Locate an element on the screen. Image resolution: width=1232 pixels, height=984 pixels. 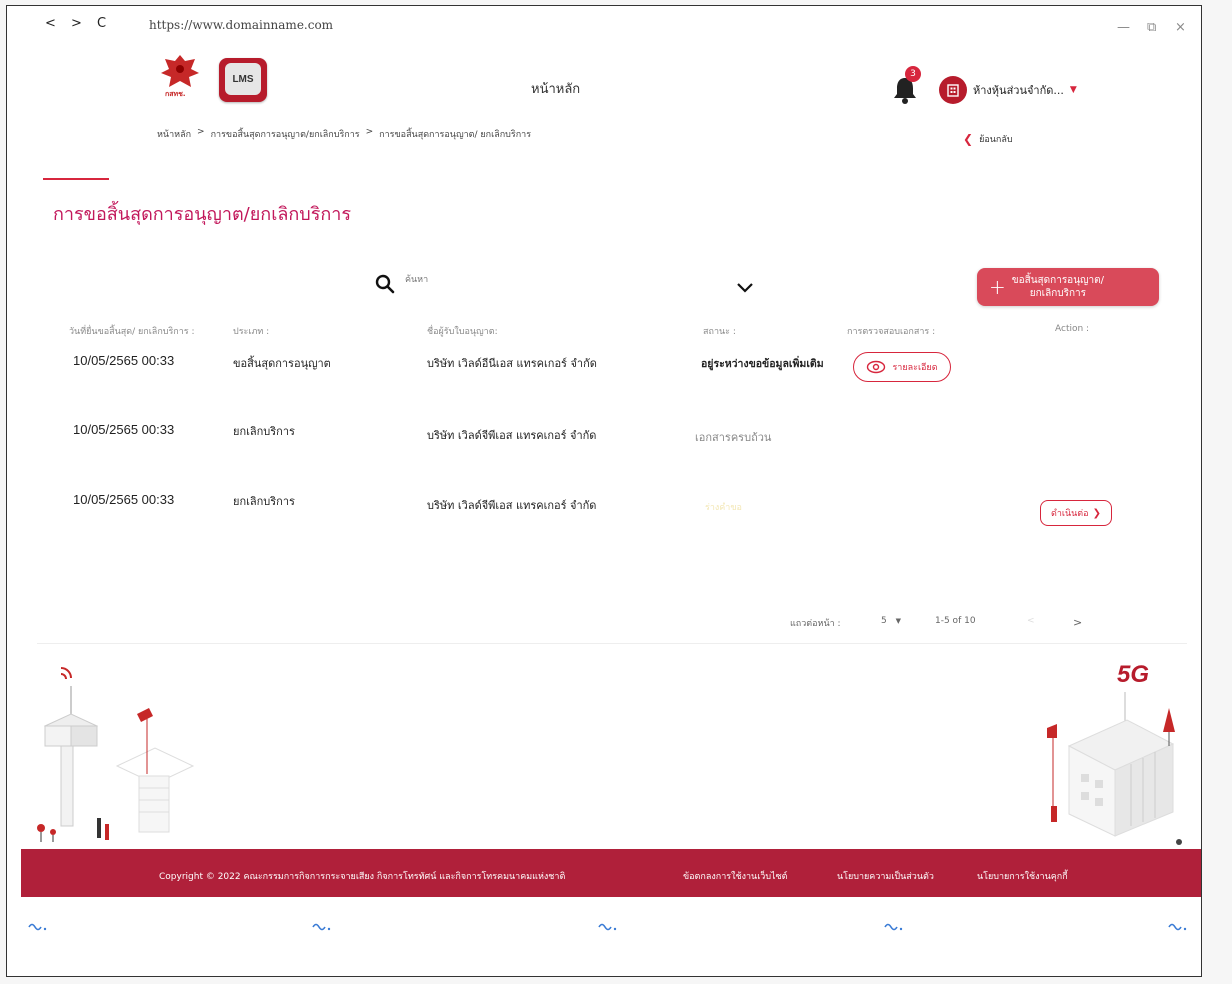
lms-logo: LMS is located at coordinates (243, 80).